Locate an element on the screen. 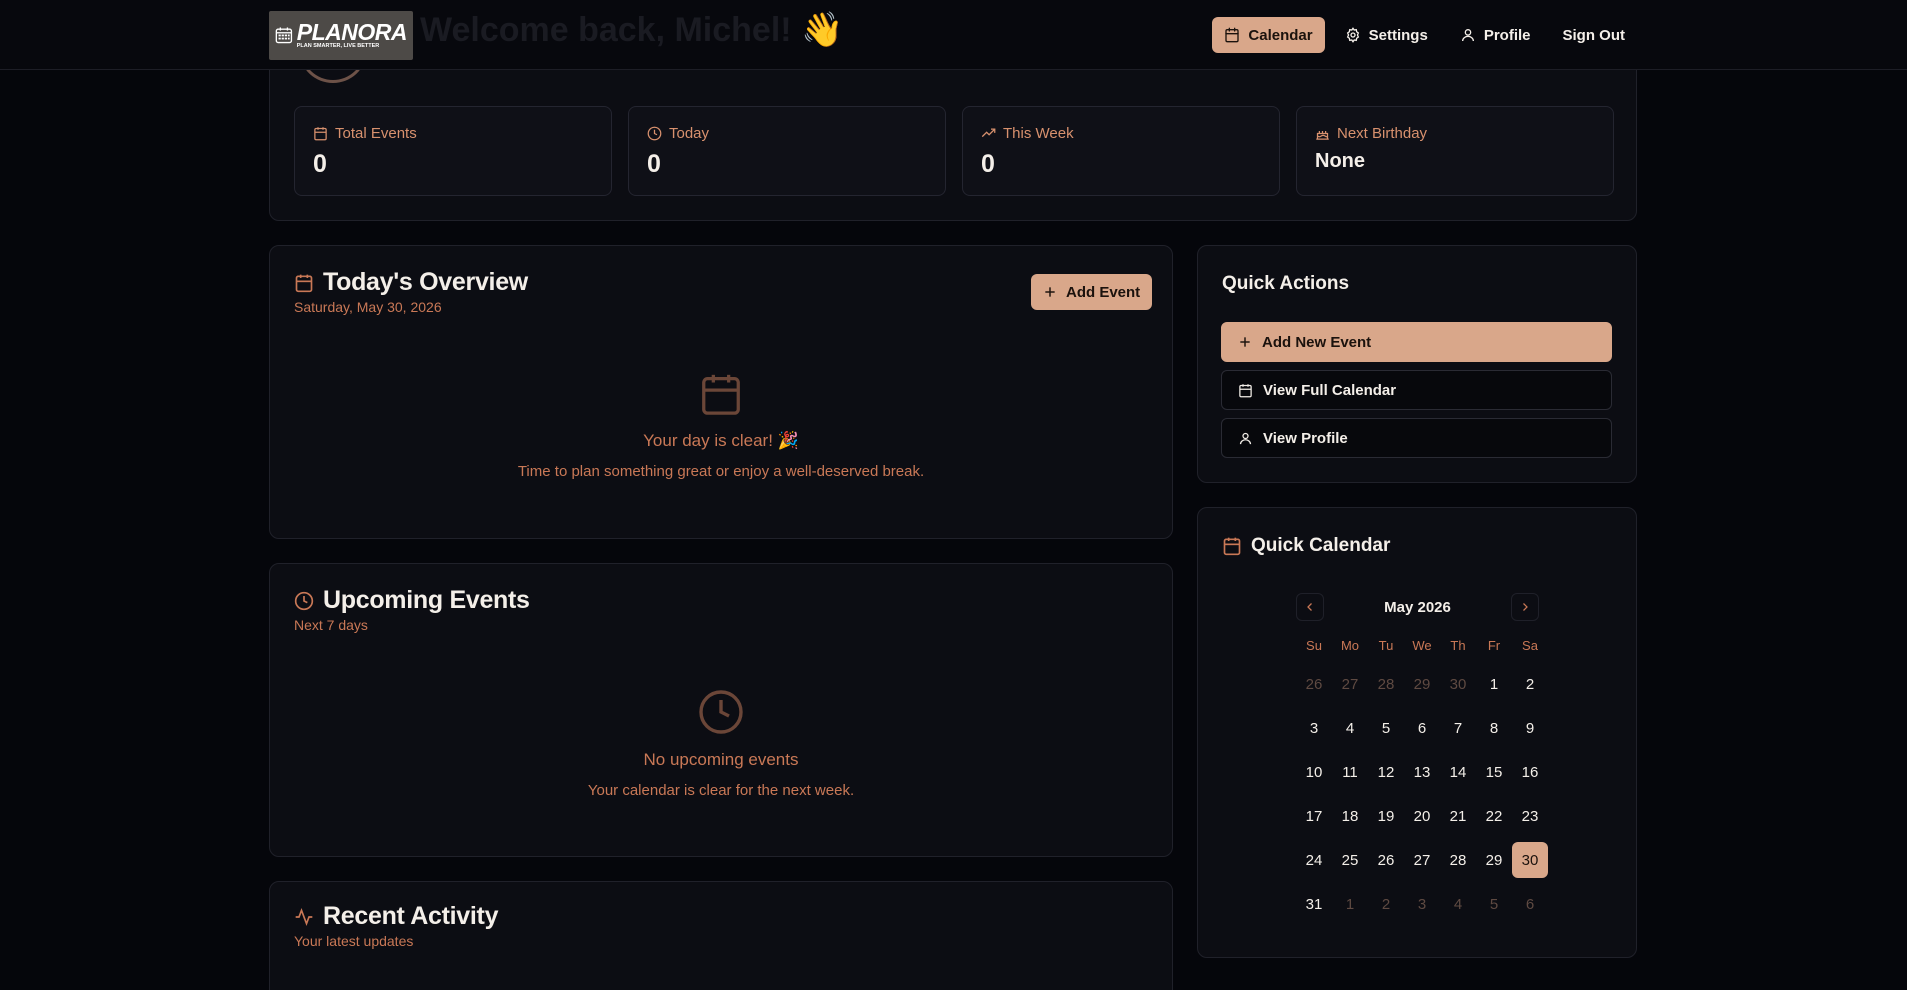 Image resolution: width=1907 pixels, height=990 pixels. previous-month-button is located at coordinates (1310, 607).